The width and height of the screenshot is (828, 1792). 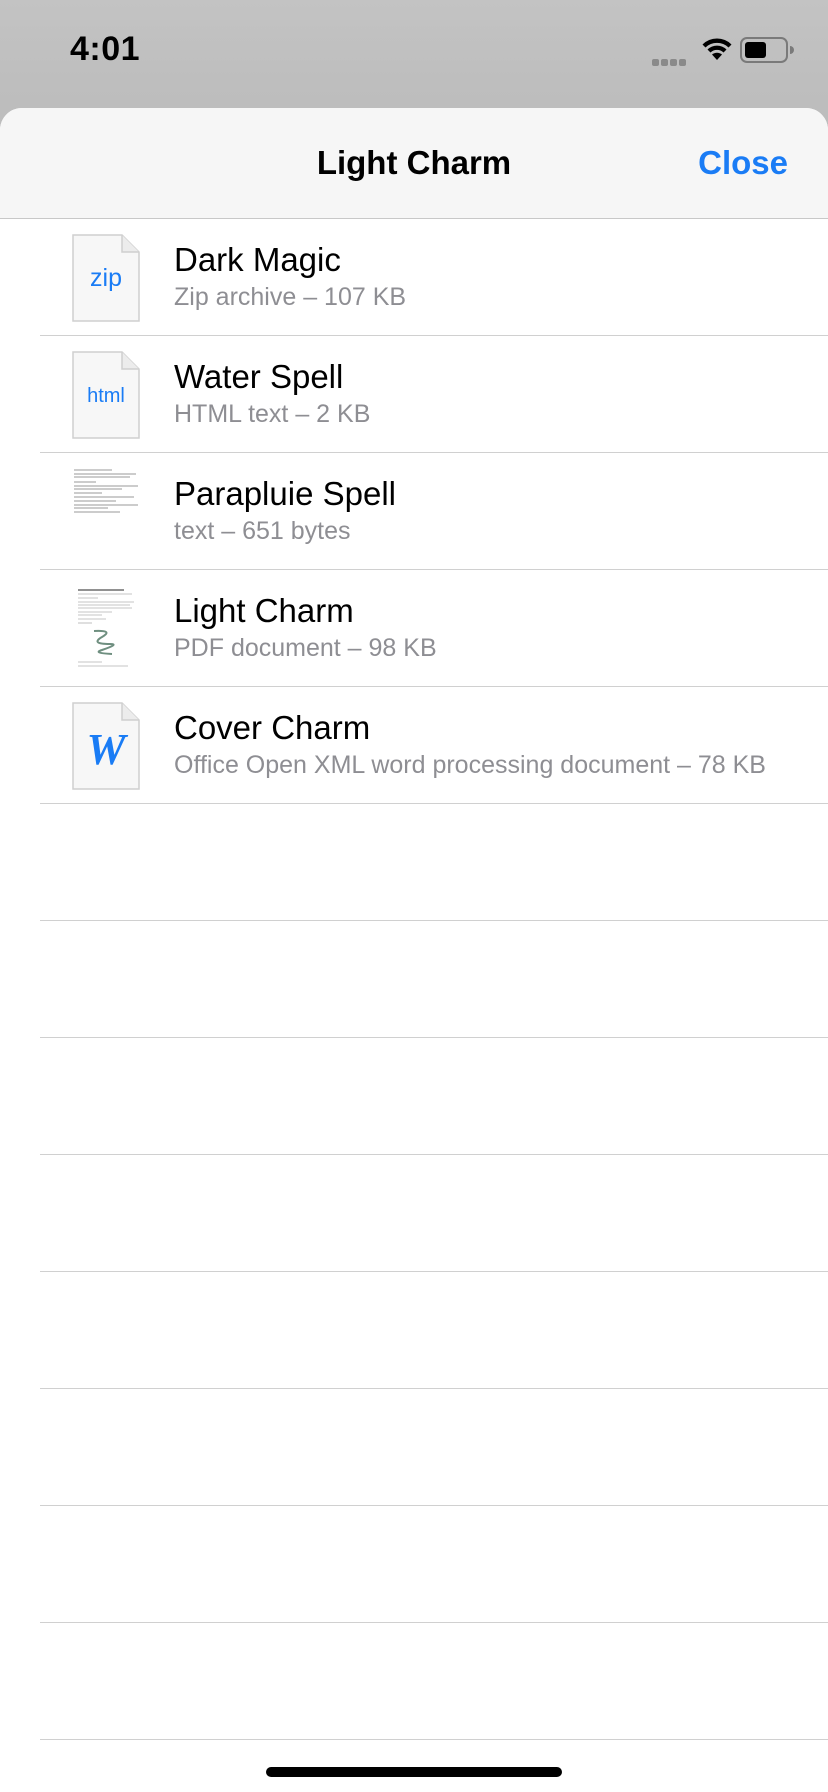 What do you see at coordinates (285, 493) in the screenshot?
I see `file-name: Parapluie Spell` at bounding box center [285, 493].